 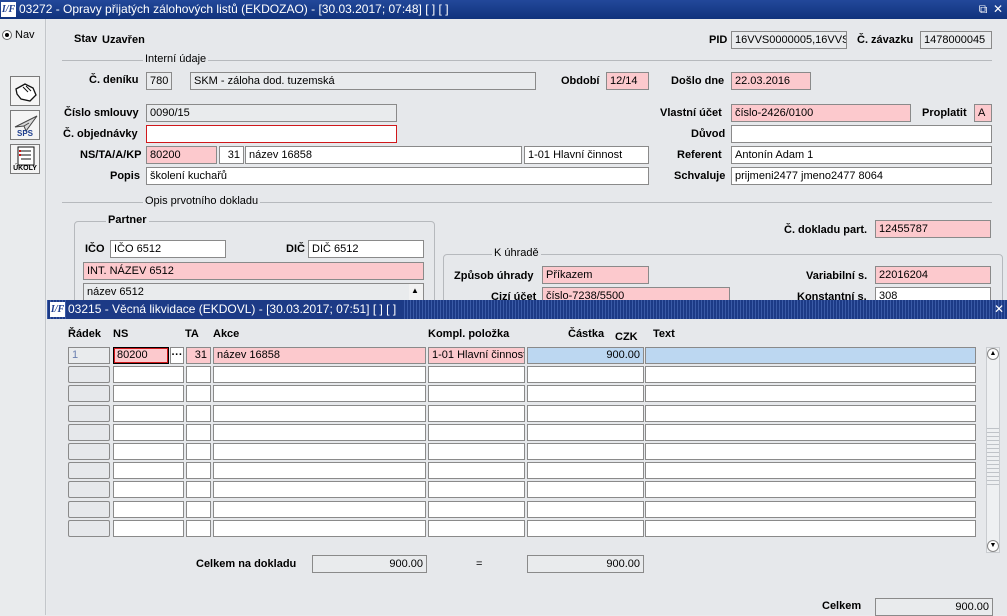 What do you see at coordinates (993, 354) in the screenshot?
I see `grid-scroll-up-icon: ▲` at bounding box center [993, 354].